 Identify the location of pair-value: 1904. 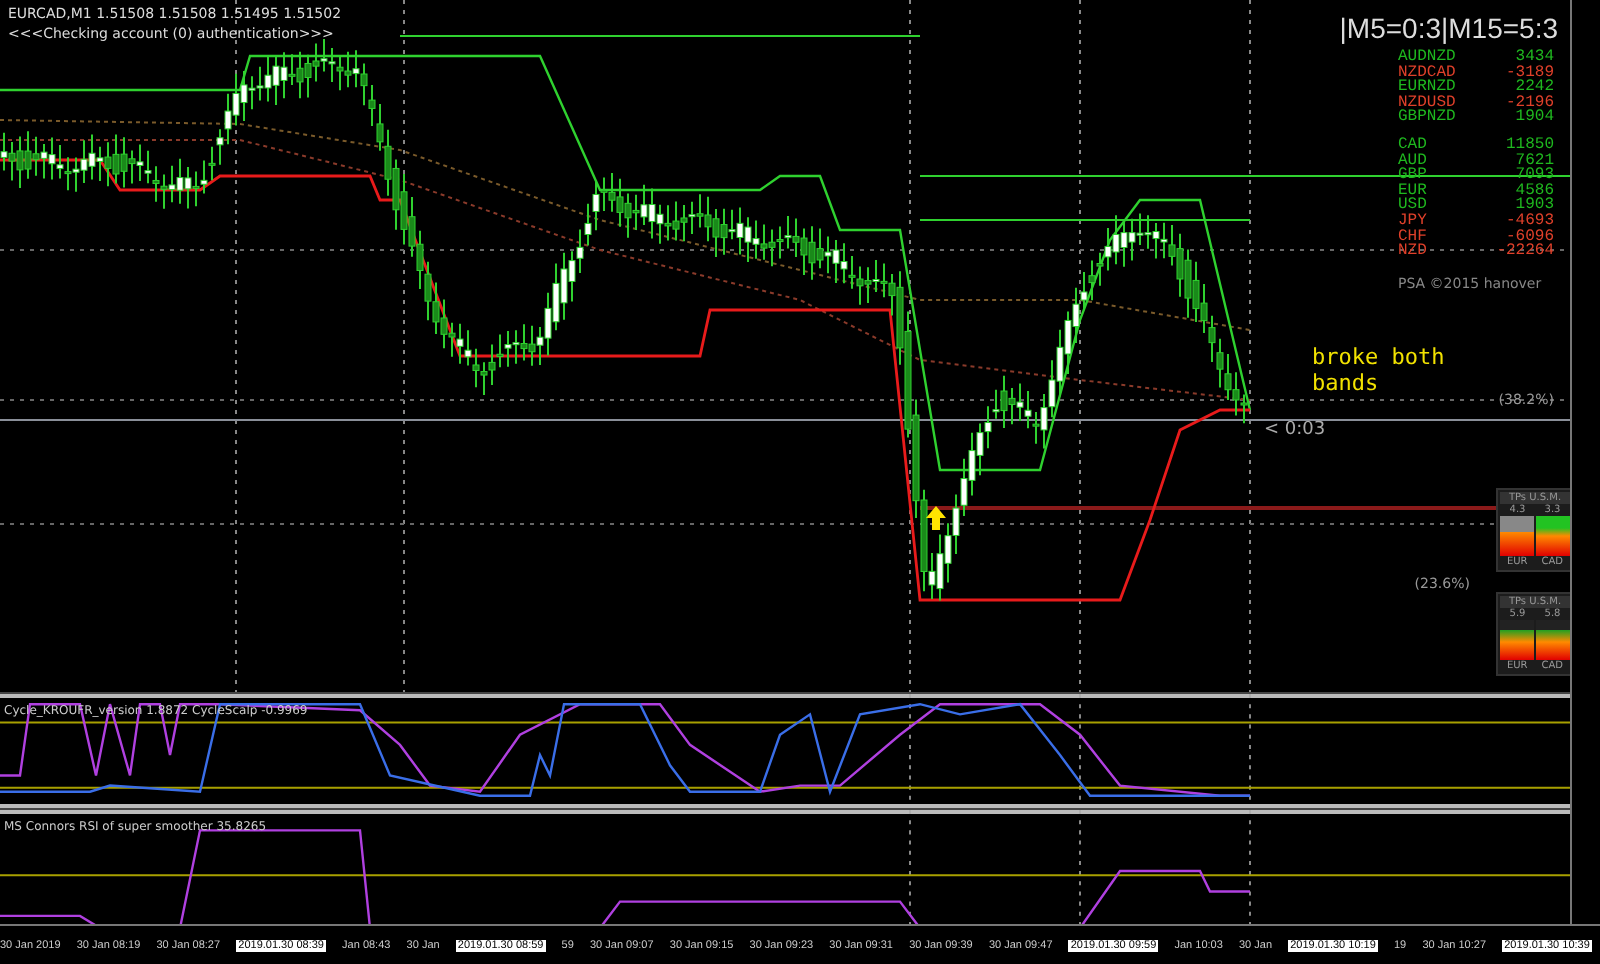
(1534, 118).